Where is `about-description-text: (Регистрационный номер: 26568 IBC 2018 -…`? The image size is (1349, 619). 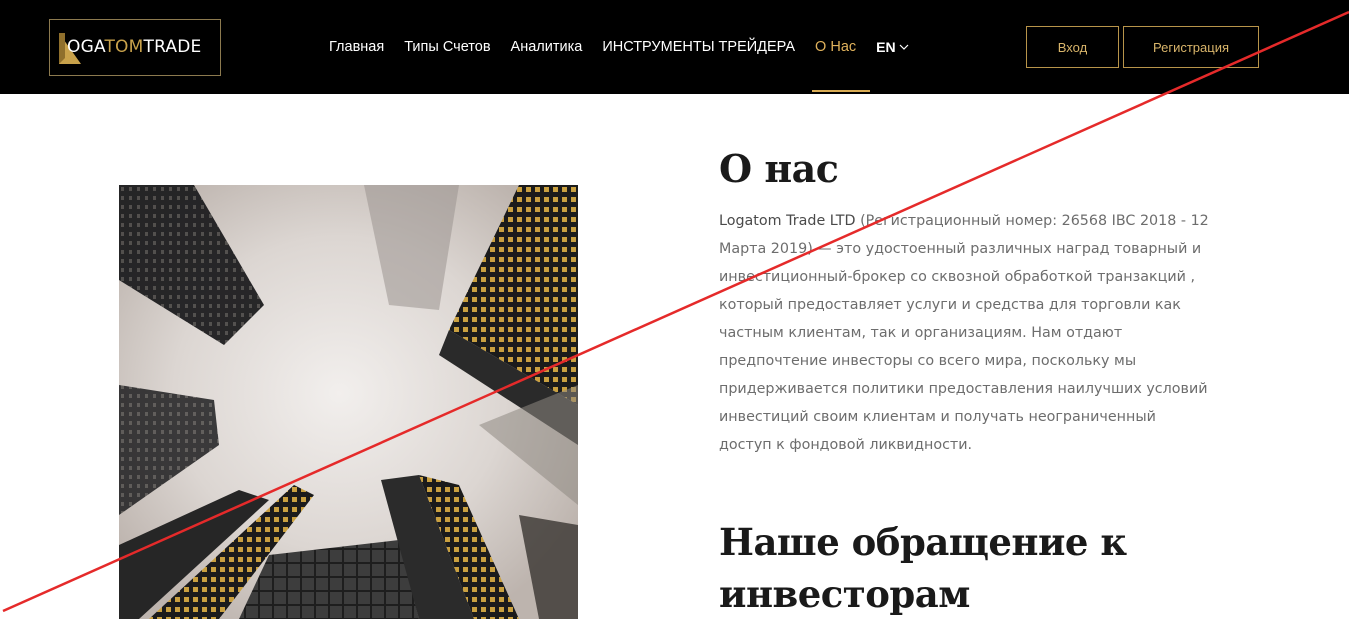
about-description-text: (Регистрационный номер: 26568 IBC 2018 -… is located at coordinates (964, 333).